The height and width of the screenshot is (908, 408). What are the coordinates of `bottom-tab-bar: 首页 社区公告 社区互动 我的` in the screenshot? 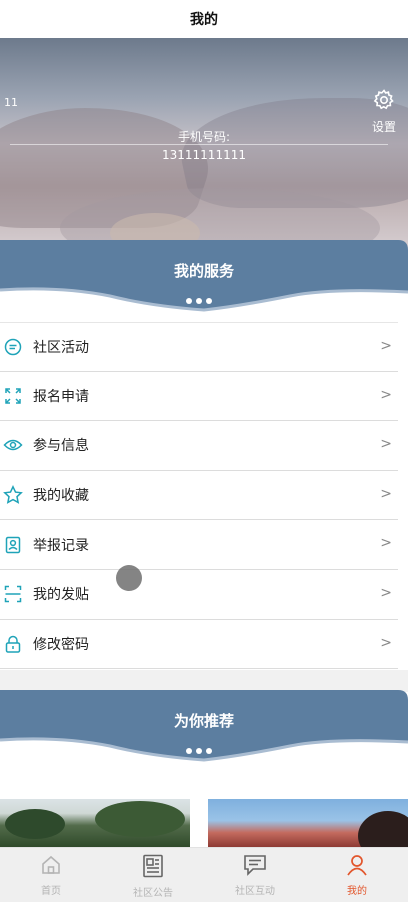 It's located at (204, 874).